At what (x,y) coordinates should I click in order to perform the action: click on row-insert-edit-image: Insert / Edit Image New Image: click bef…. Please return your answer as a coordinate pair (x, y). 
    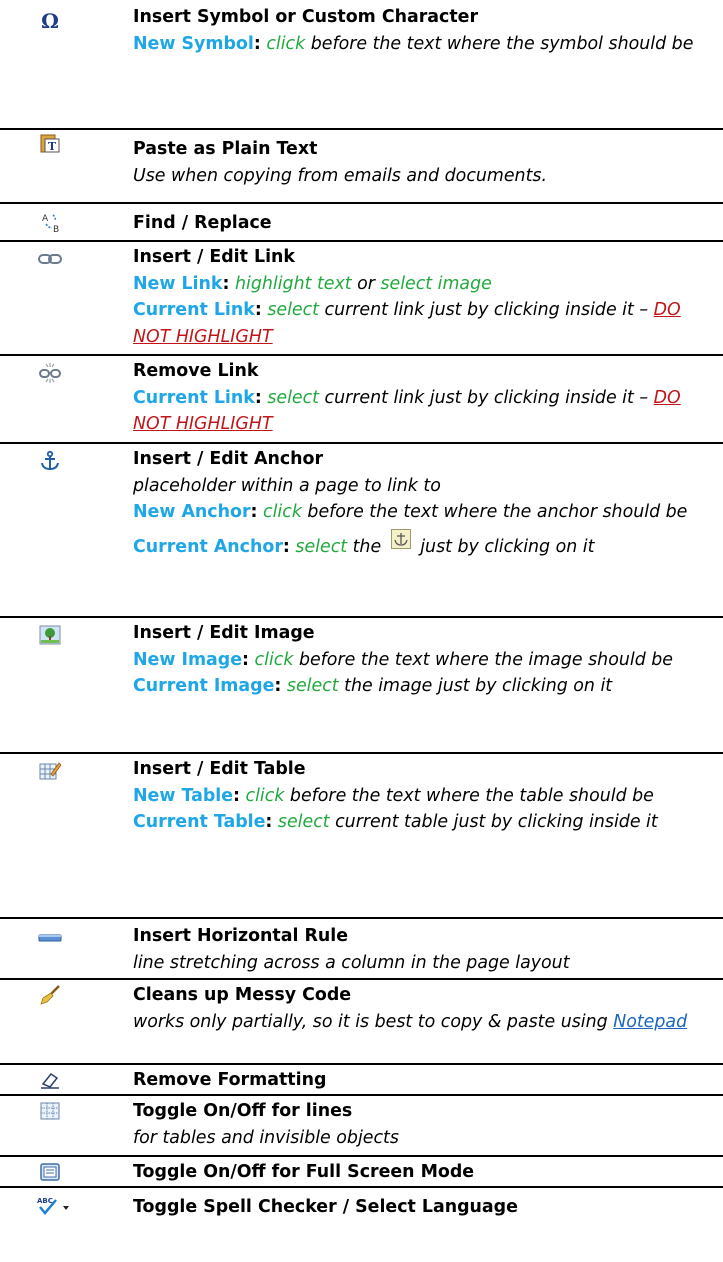
    Looking at the image, I should click on (361, 686).